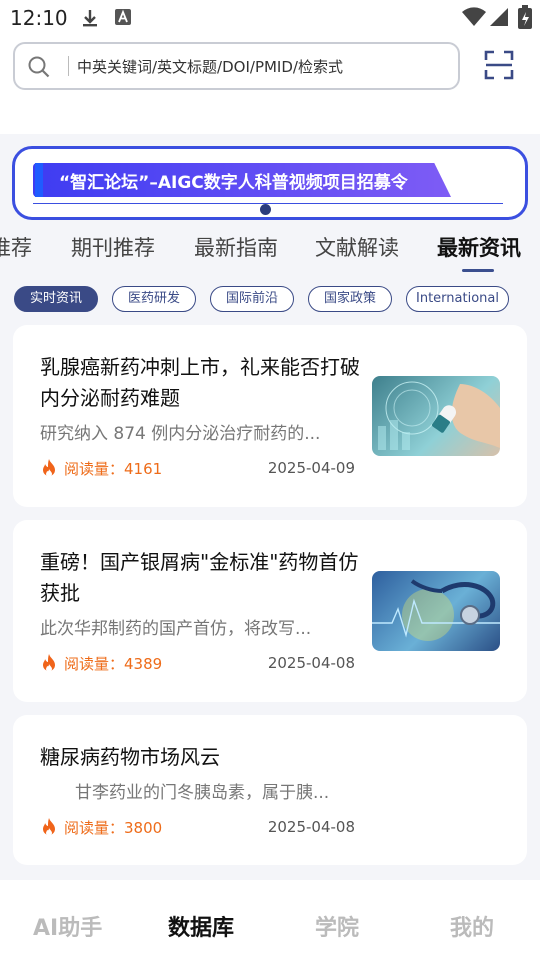 This screenshot has height=960, width=540. Describe the element at coordinates (500, 19) in the screenshot. I see `signal-icon` at that location.